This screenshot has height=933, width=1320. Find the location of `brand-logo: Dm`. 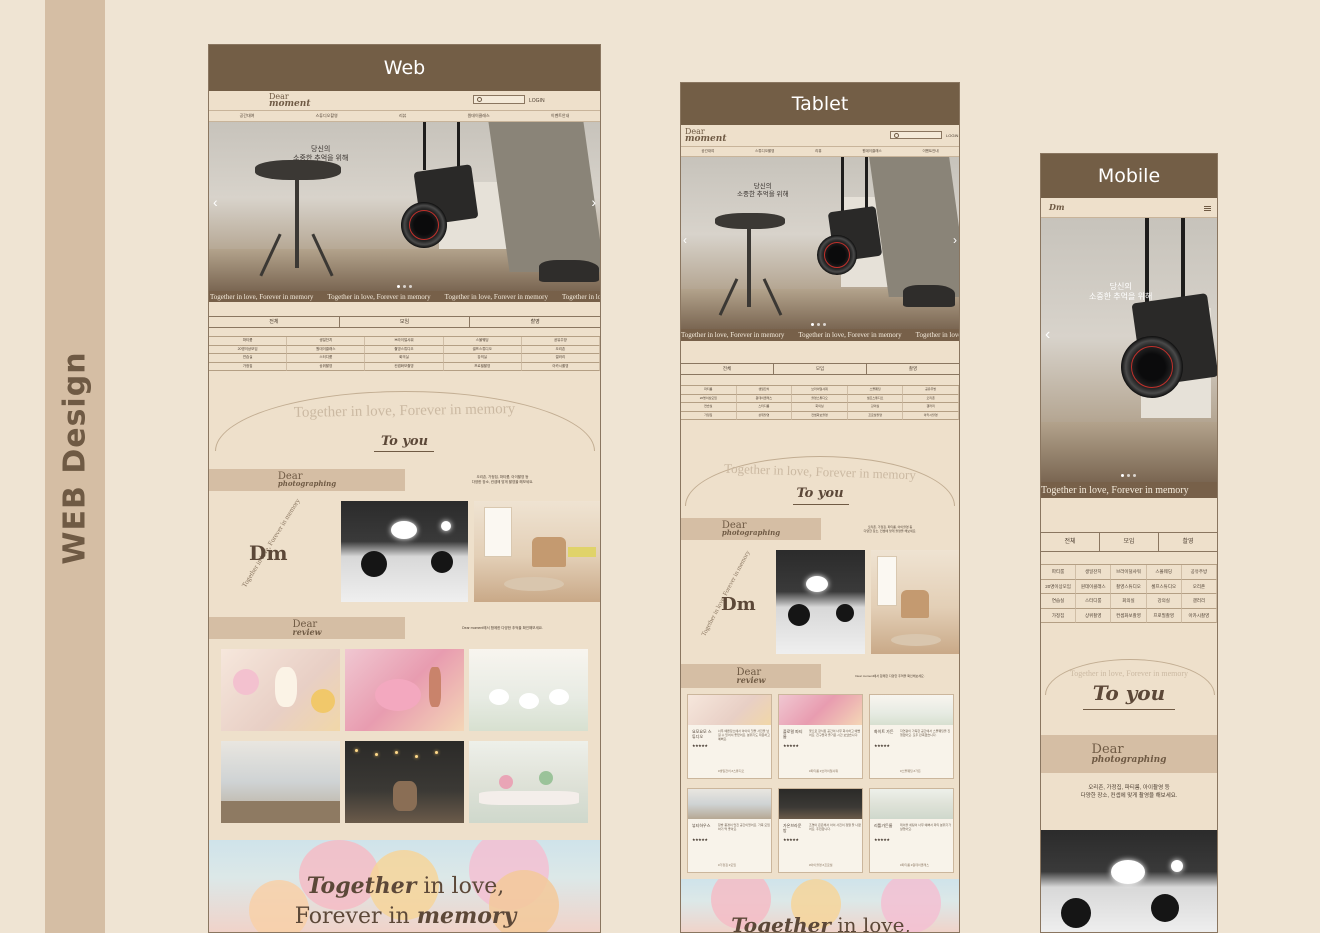

brand-logo: Dm is located at coordinates (1056, 207).